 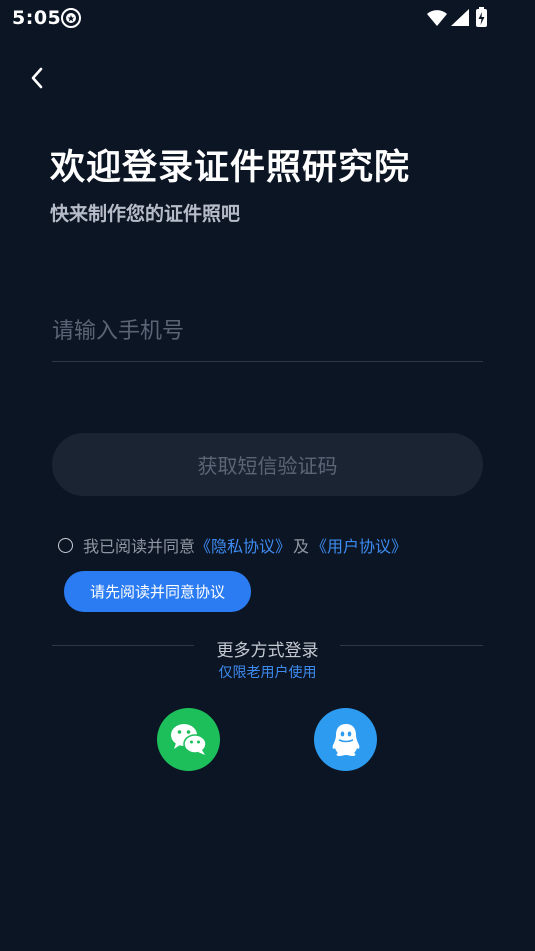 I want to click on signal-icon, so click(x=460, y=17).